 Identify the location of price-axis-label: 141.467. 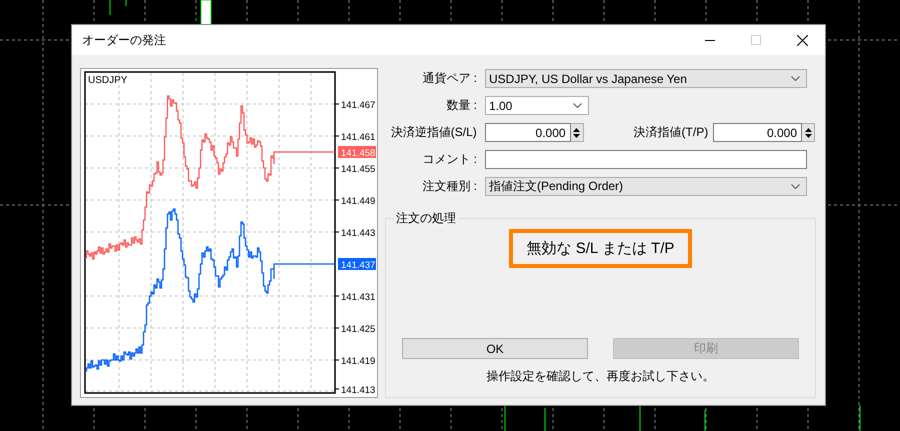
(358, 105).